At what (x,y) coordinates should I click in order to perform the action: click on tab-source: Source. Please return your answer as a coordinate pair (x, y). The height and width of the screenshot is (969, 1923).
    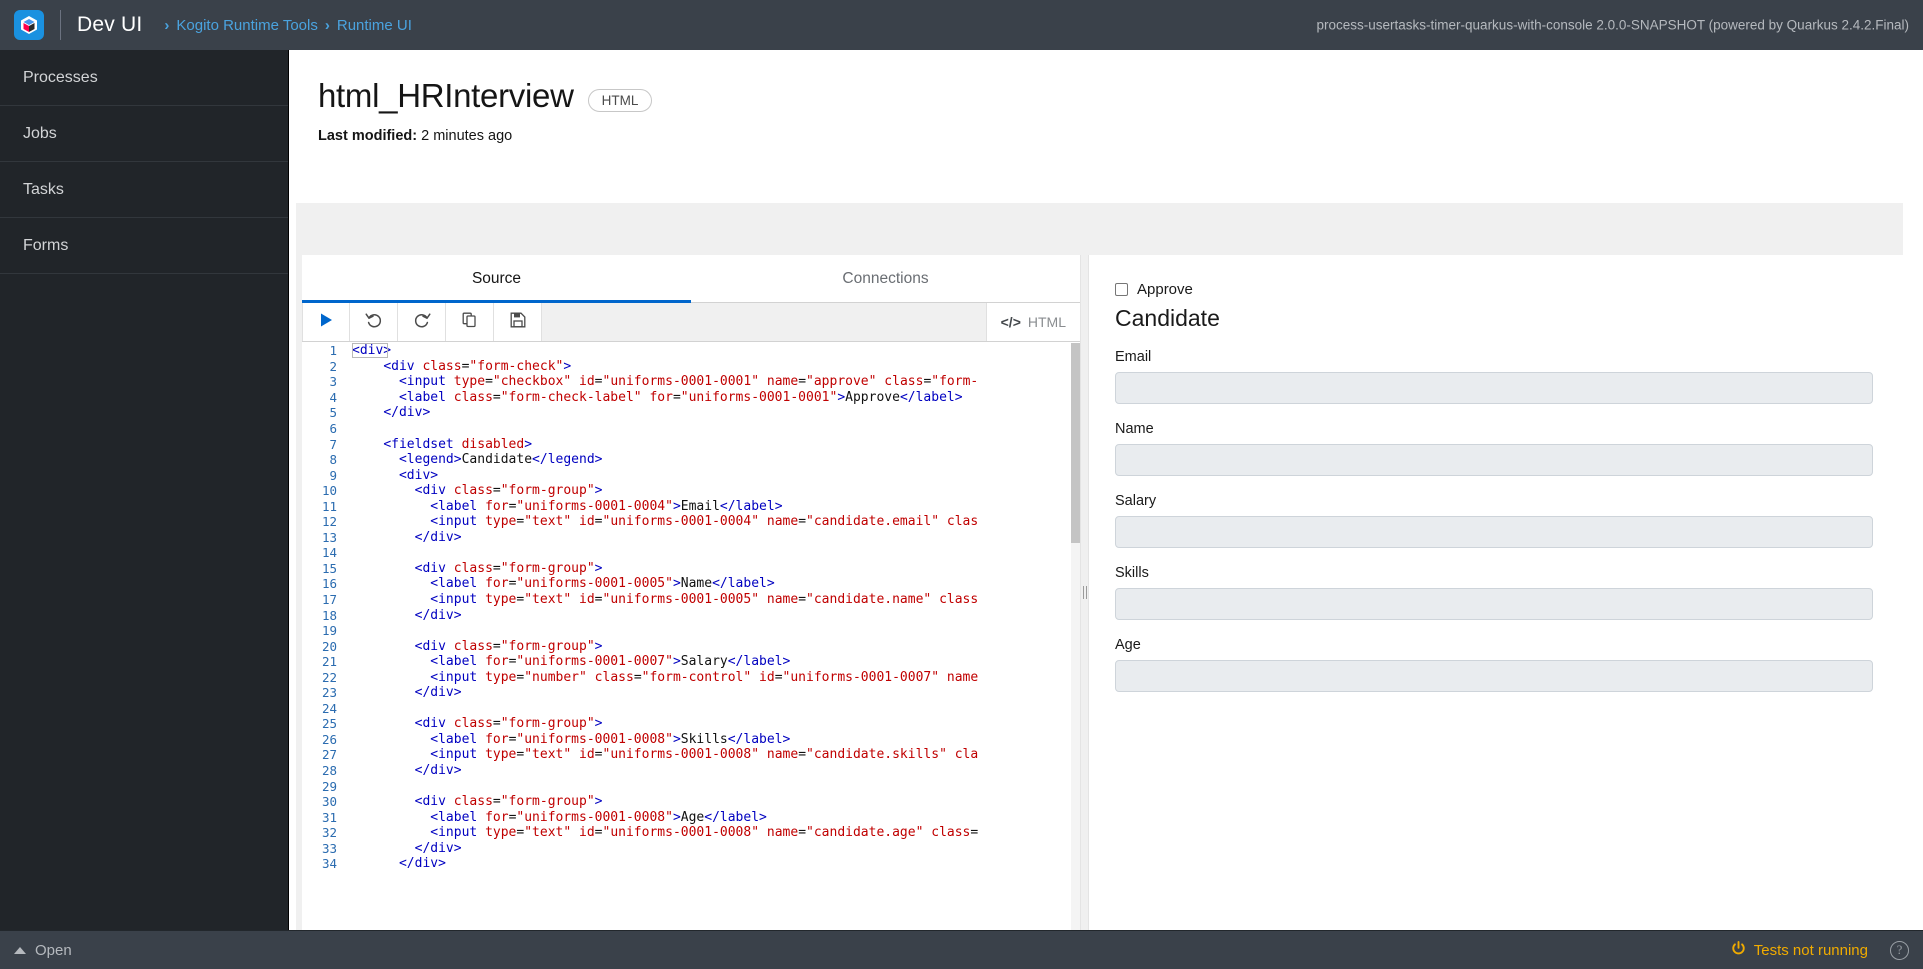
    Looking at the image, I should click on (496, 279).